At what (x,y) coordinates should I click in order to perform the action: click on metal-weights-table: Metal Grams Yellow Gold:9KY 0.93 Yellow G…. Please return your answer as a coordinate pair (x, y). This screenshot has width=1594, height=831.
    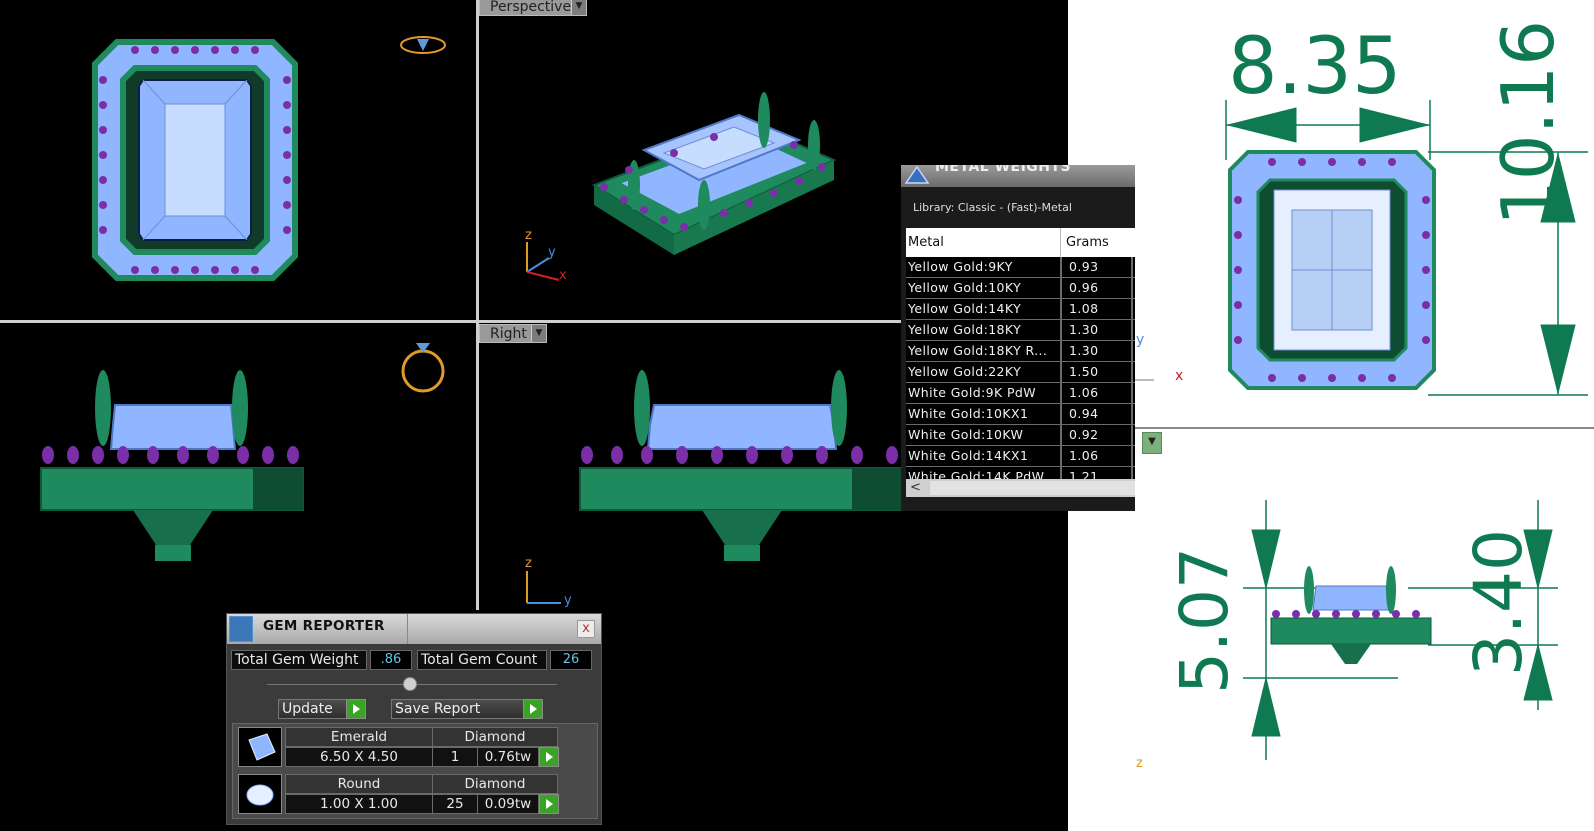
    Looking at the image, I should click on (1020, 358).